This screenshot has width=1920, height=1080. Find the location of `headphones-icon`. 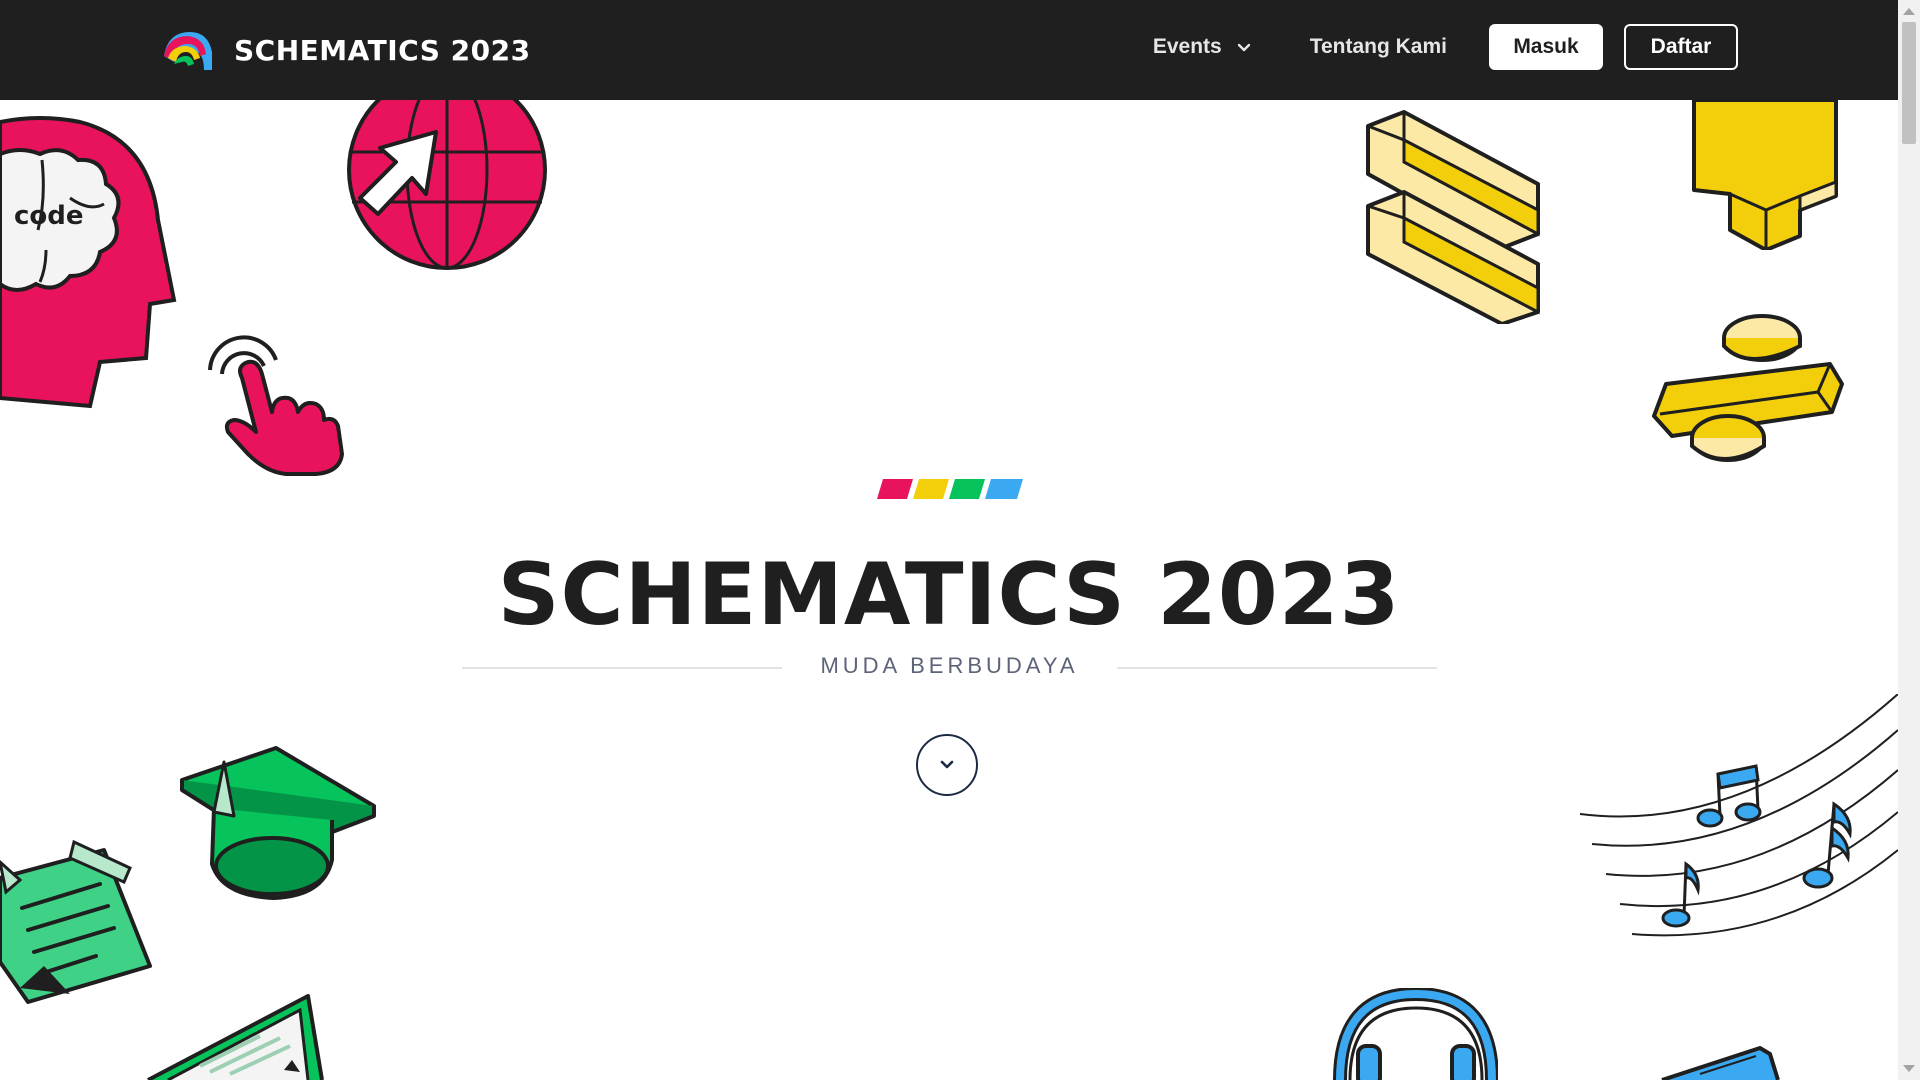

headphones-icon is located at coordinates (1415, 1034).